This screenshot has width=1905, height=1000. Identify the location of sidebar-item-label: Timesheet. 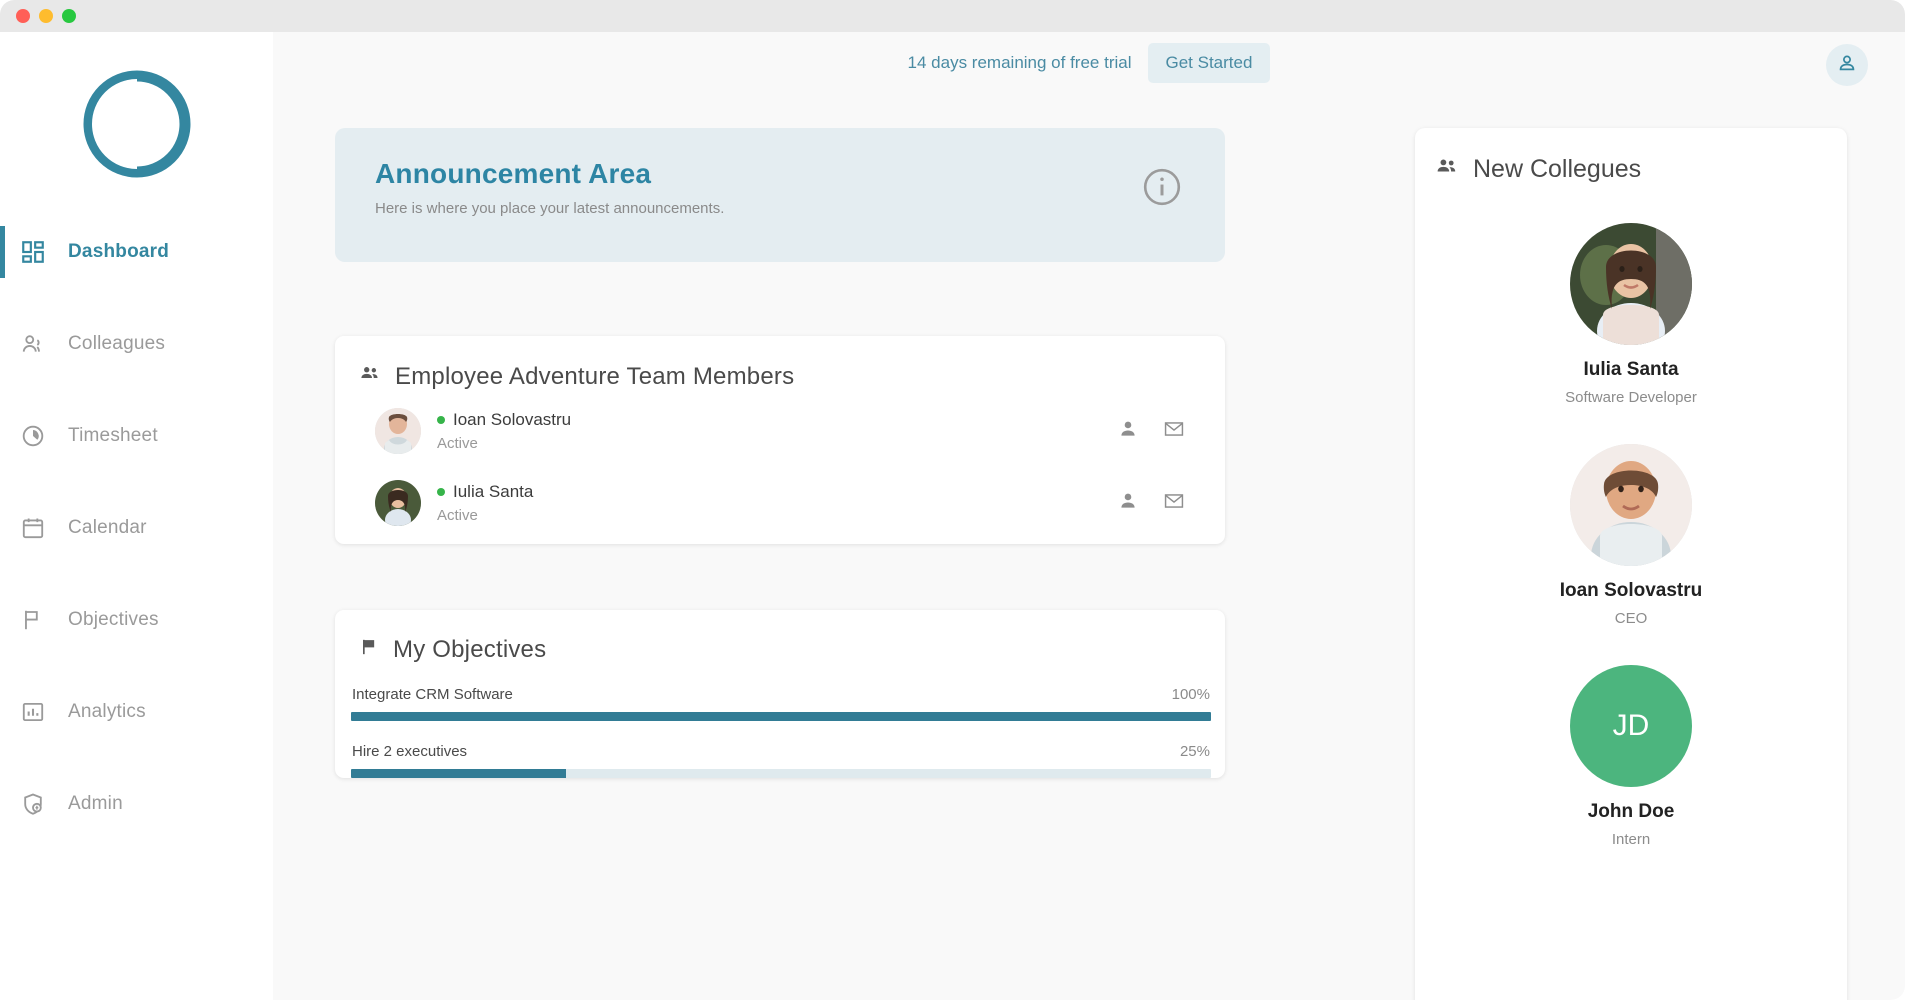
(113, 435).